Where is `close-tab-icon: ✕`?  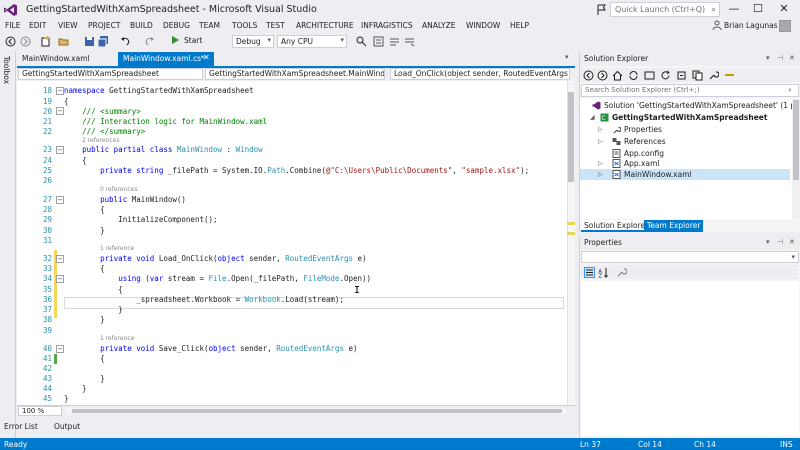
close-tab-icon: ✕ is located at coordinates (206, 57).